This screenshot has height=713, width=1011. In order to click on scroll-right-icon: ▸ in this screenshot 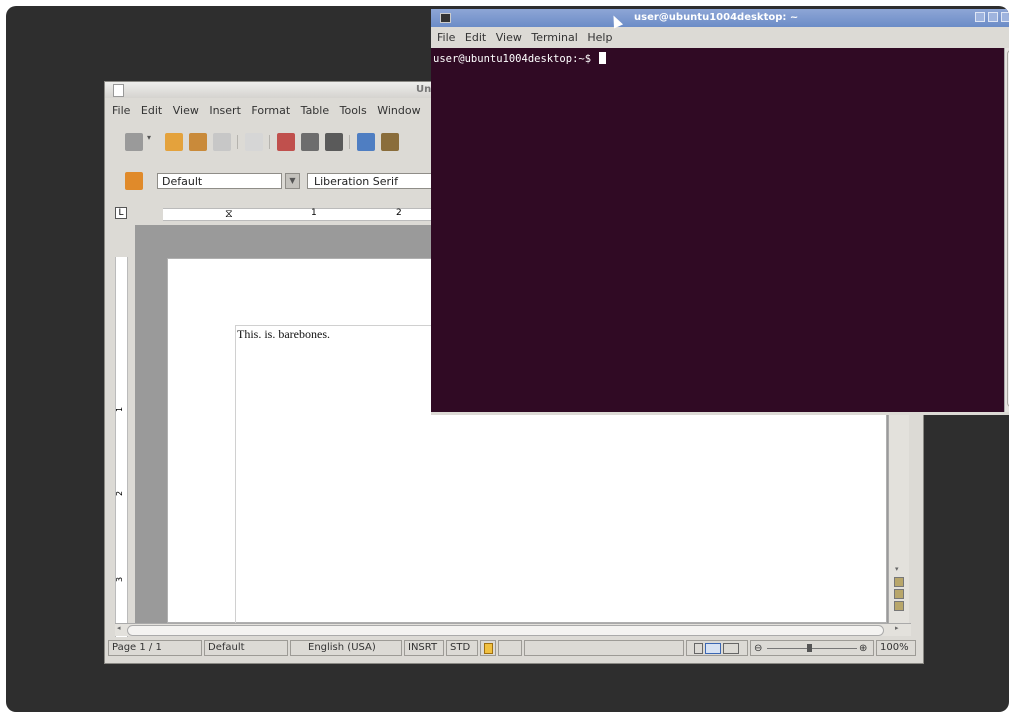, I will do `click(897, 628)`.